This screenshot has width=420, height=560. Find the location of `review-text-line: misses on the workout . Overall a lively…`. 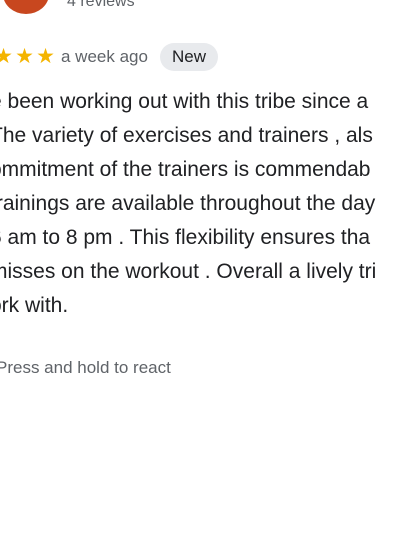

review-text-line: misses on the workout . Overall a lively… is located at coordinates (188, 271).